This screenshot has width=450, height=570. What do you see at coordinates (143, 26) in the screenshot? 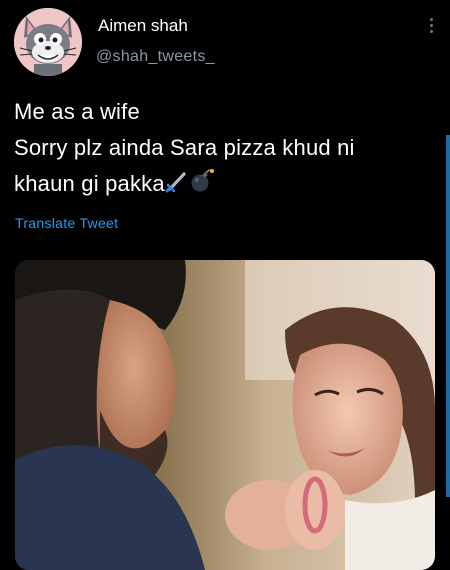
I see `author-display-name: Aimen shah` at bounding box center [143, 26].